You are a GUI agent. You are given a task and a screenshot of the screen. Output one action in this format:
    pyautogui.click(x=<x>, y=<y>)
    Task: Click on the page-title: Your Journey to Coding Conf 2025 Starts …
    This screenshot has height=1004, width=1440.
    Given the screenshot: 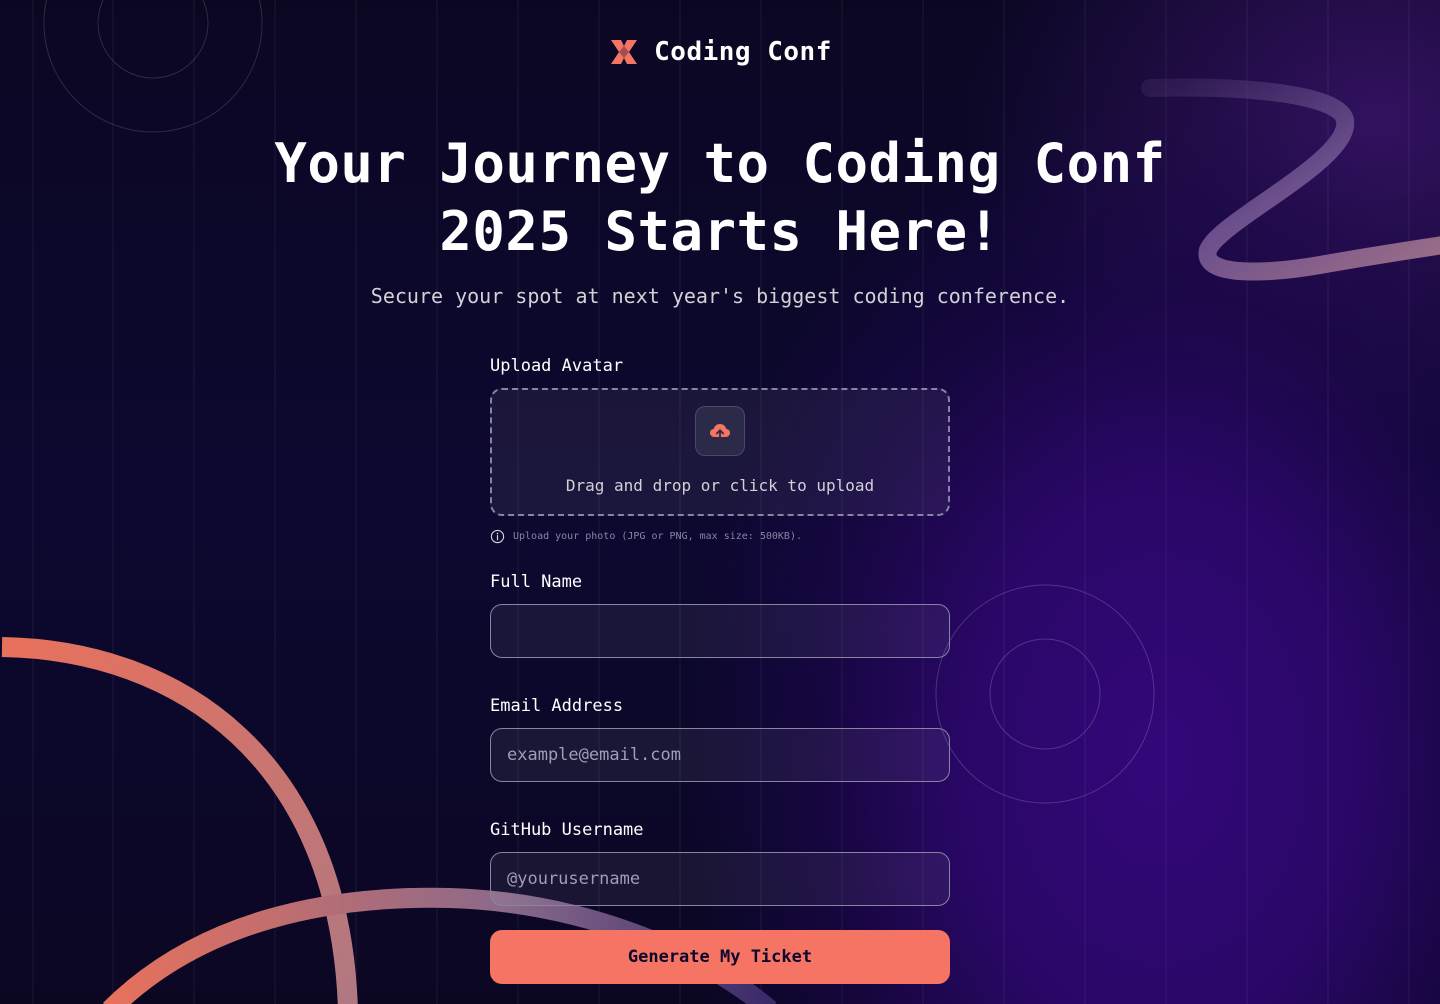 What is the action you would take?
    pyautogui.click(x=720, y=198)
    